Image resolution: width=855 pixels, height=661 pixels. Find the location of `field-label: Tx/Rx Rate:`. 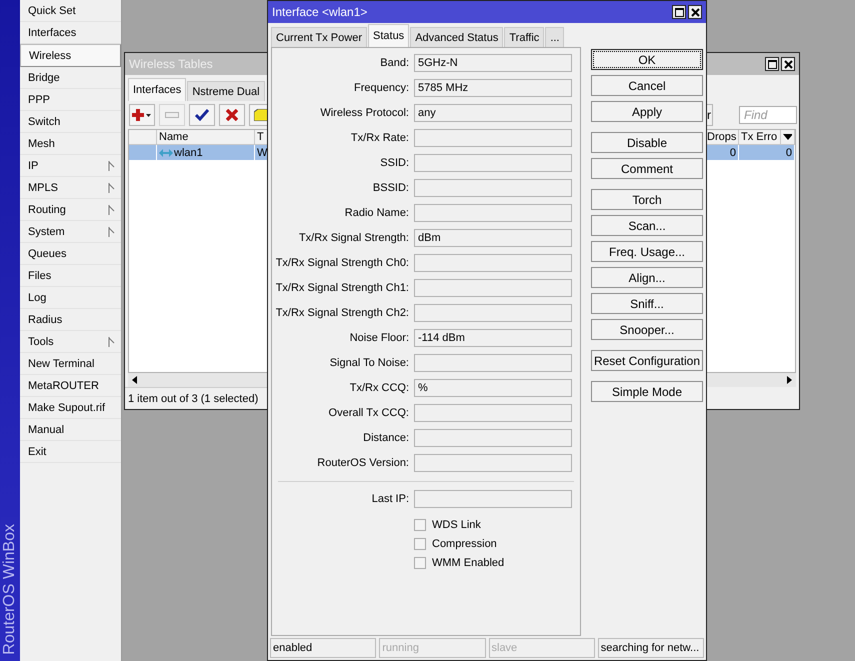

field-label: Tx/Rx Rate: is located at coordinates (379, 138).